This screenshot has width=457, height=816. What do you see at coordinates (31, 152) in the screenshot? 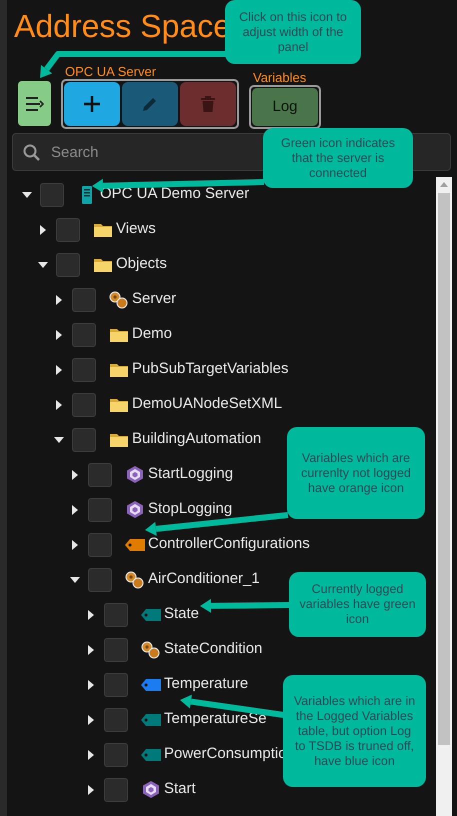
I see `search-icon` at bounding box center [31, 152].